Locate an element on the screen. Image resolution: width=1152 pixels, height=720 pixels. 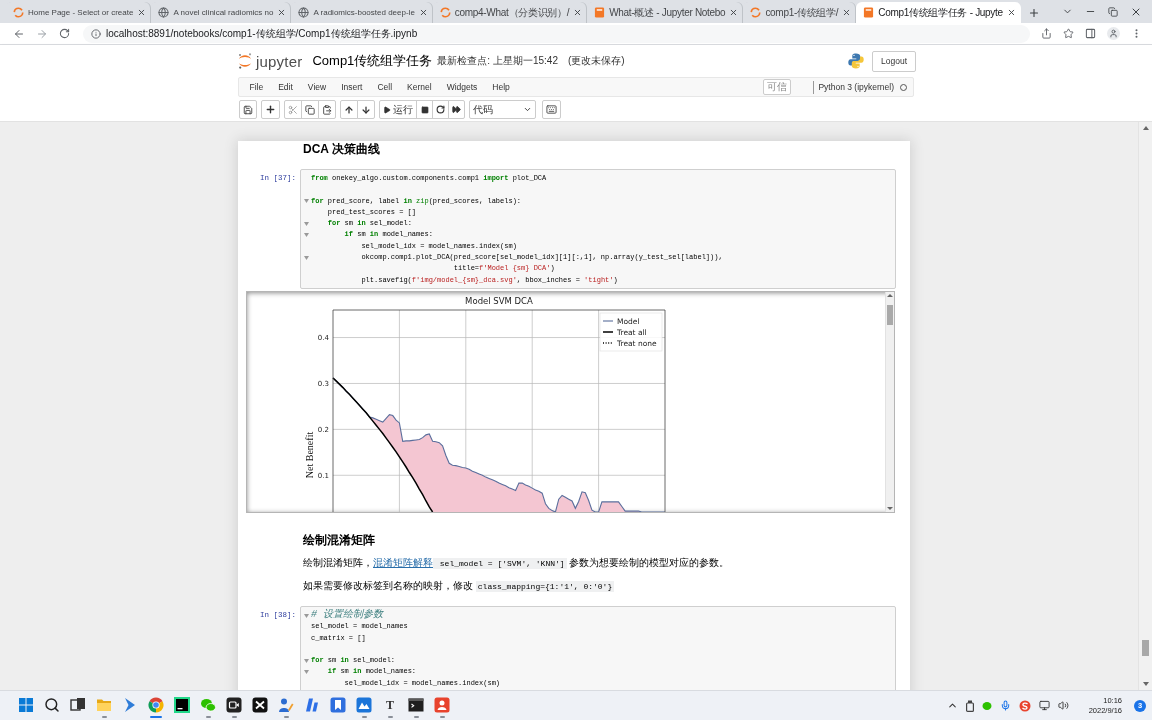
kernel-name: Python 3 (ipykernel) is located at coordinates (853, 87).